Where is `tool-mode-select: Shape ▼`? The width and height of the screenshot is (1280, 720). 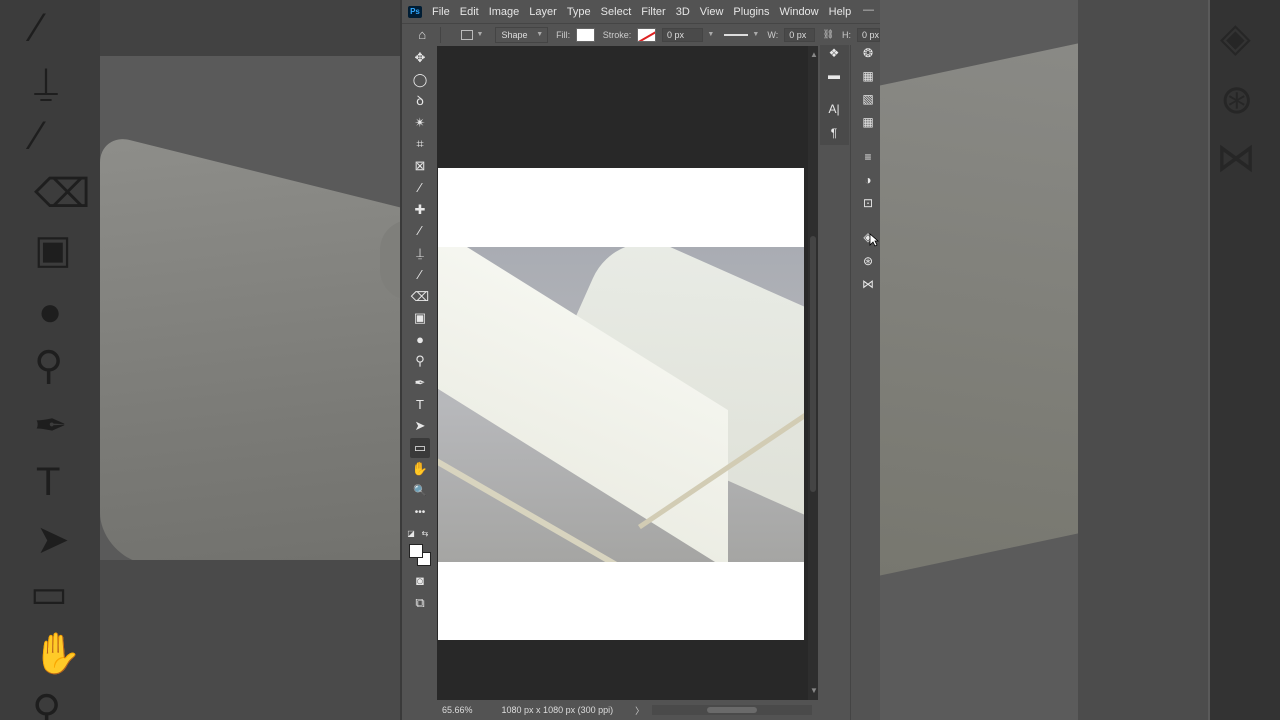 tool-mode-select: Shape ▼ is located at coordinates (522, 34).